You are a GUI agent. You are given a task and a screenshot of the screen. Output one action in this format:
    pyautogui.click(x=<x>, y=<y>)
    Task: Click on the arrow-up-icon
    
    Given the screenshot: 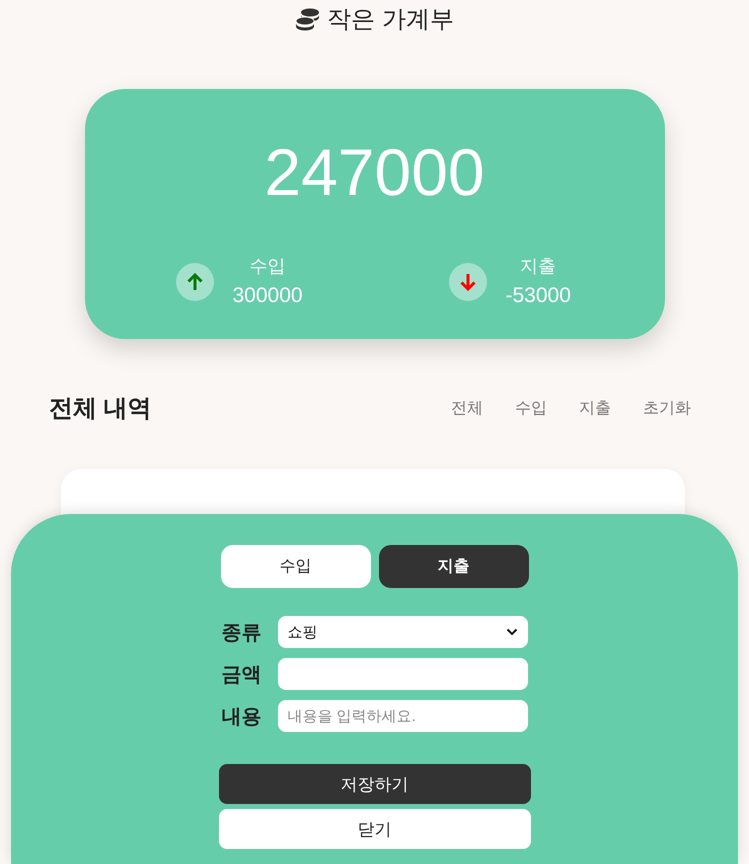 What is the action you would take?
    pyautogui.click(x=195, y=282)
    